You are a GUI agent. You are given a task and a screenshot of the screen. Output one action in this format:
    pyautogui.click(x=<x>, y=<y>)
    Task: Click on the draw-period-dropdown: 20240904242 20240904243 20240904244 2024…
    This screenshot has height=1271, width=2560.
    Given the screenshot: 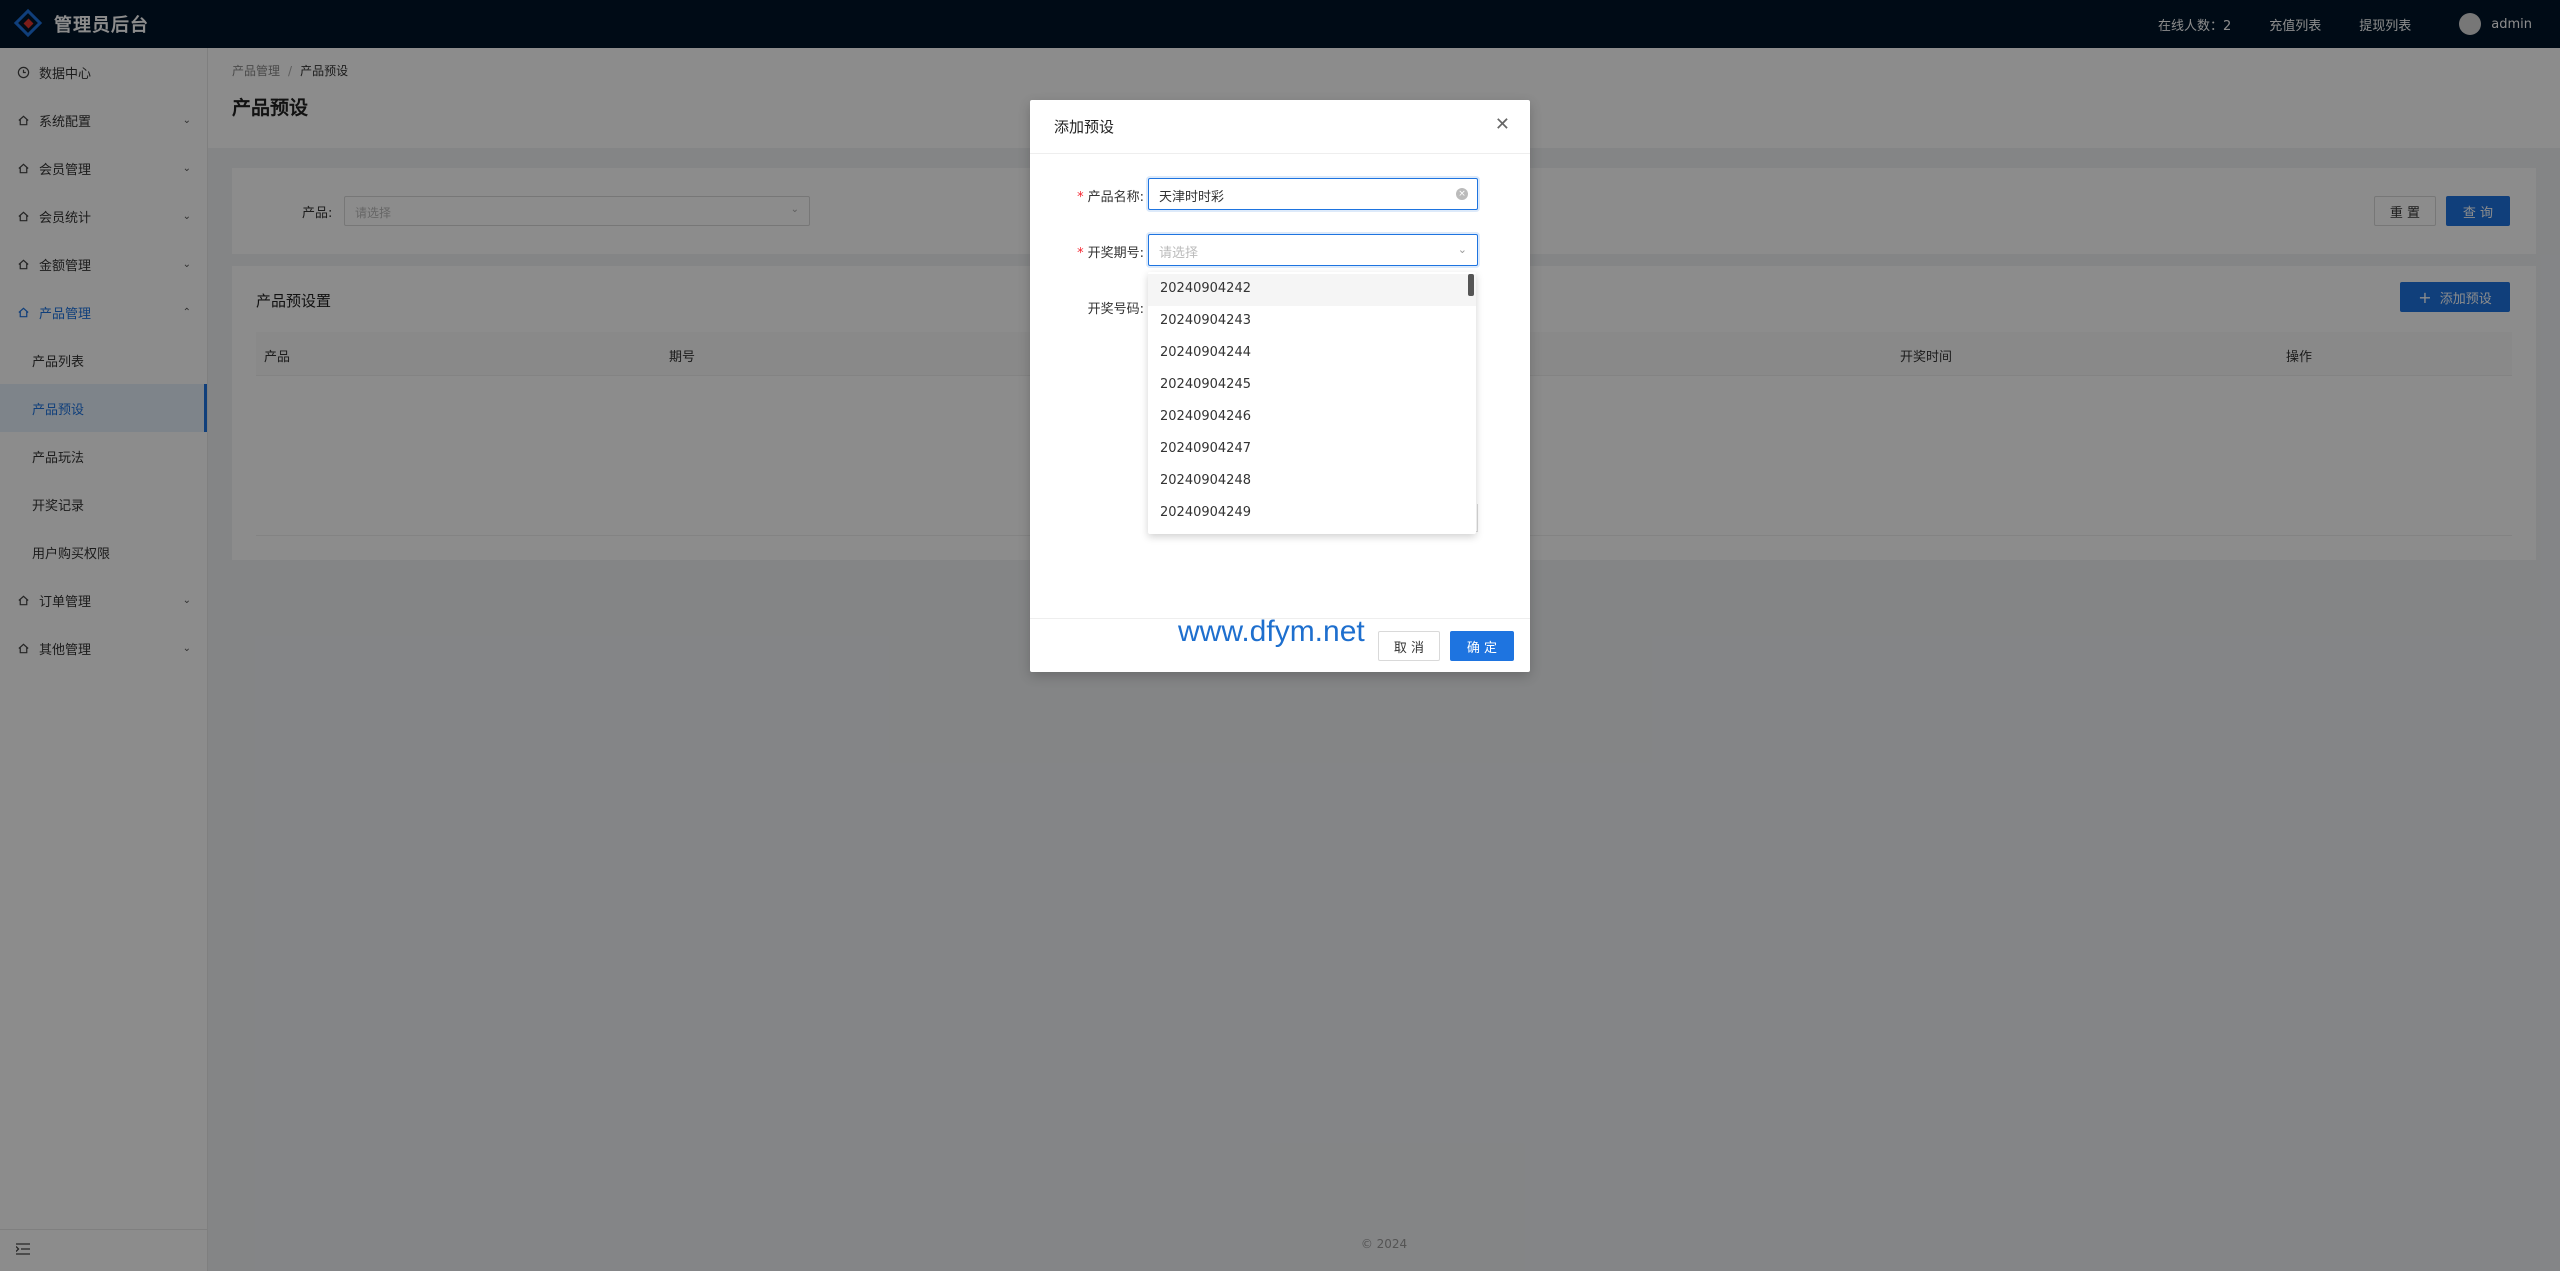 What is the action you would take?
    pyautogui.click(x=1312, y=403)
    